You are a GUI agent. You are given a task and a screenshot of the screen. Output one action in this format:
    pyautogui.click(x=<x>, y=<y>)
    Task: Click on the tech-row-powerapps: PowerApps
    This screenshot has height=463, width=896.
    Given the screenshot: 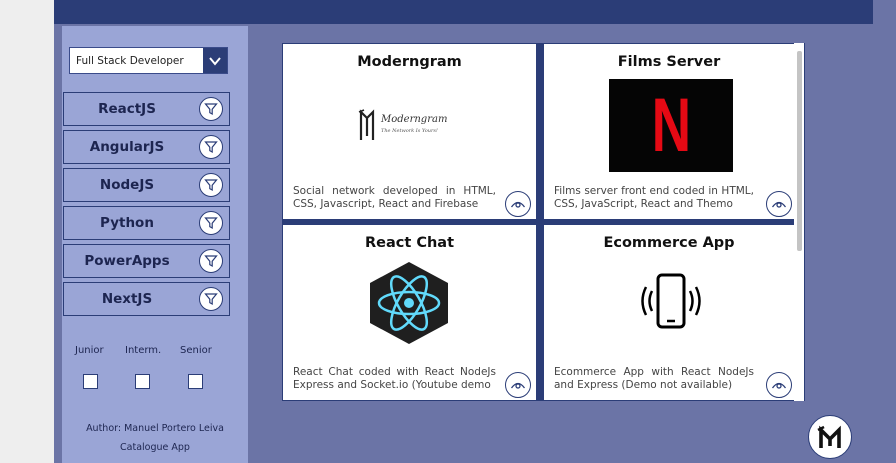 What is the action you would take?
    pyautogui.click(x=146, y=261)
    